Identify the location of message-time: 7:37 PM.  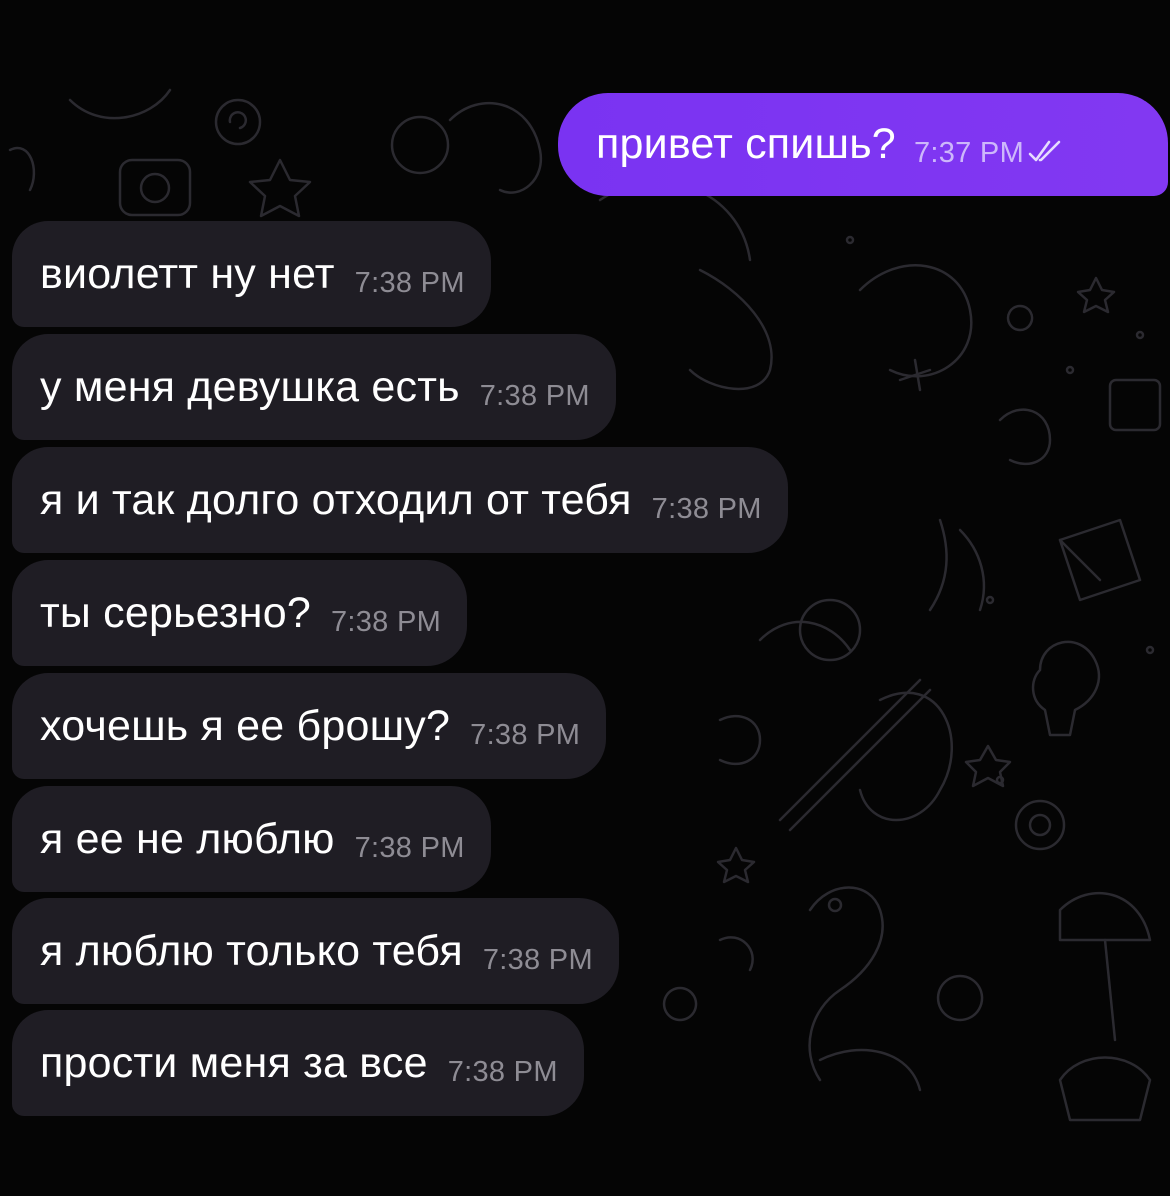
(969, 153).